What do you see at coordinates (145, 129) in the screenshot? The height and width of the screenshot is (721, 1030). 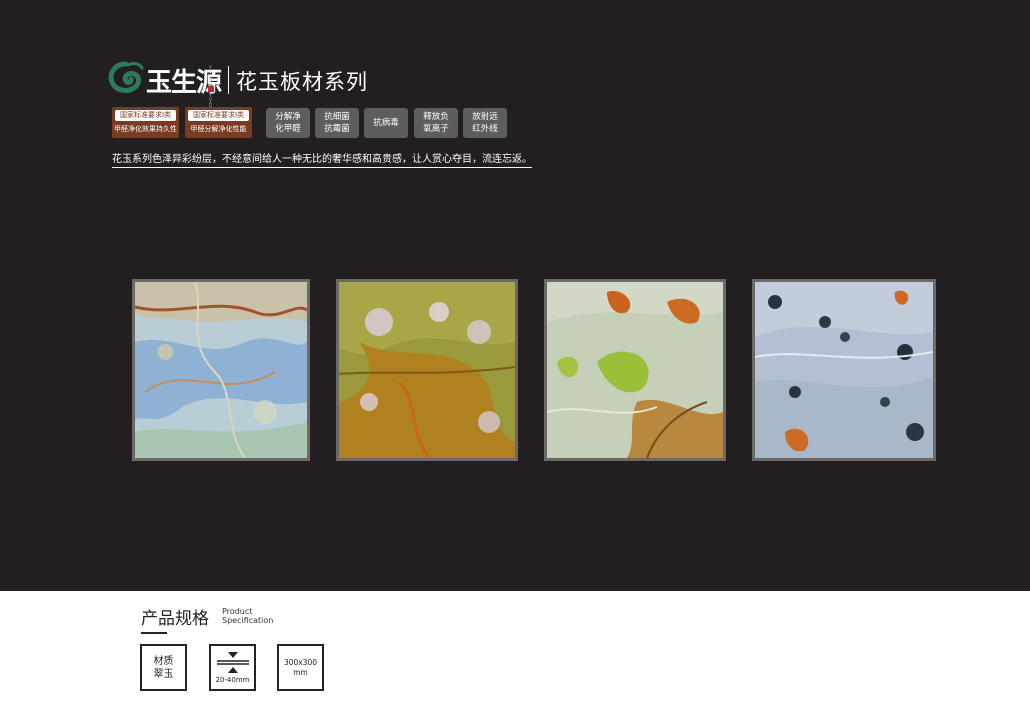 I see `standard-badge-bottom: 甲醛净化效果持久性` at bounding box center [145, 129].